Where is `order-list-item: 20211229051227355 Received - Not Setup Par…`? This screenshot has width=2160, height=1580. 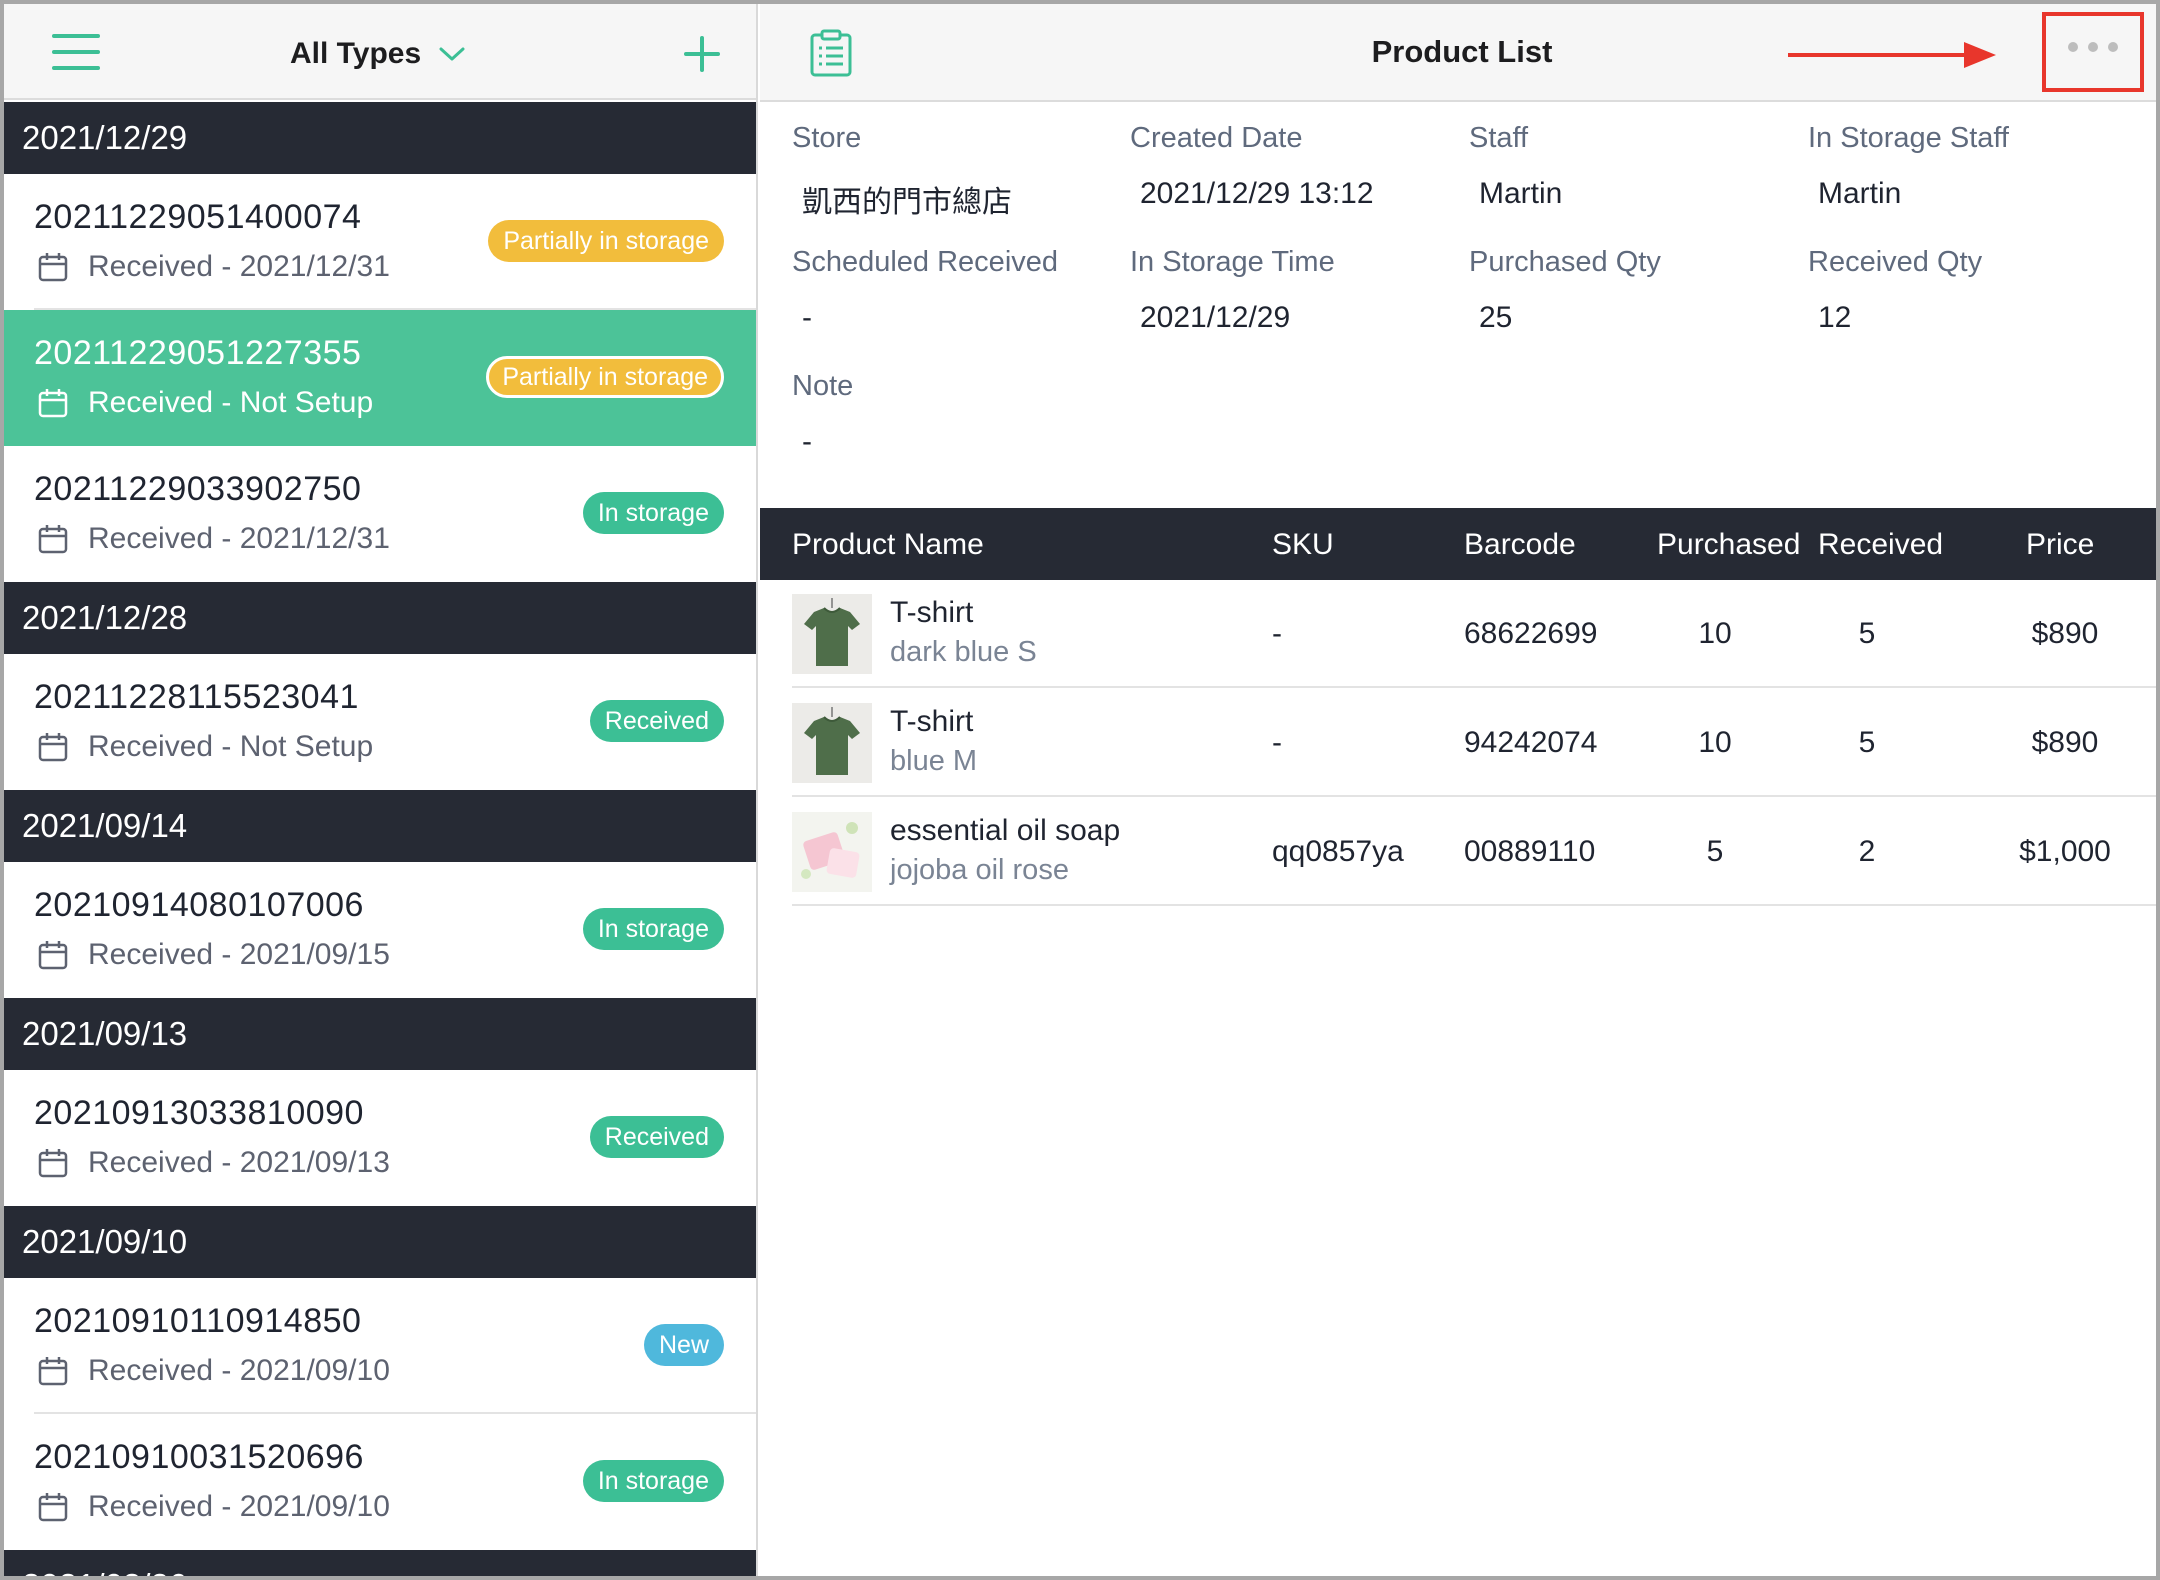 order-list-item: 20211229051227355 Received - Not Setup Par… is located at coordinates (380, 378).